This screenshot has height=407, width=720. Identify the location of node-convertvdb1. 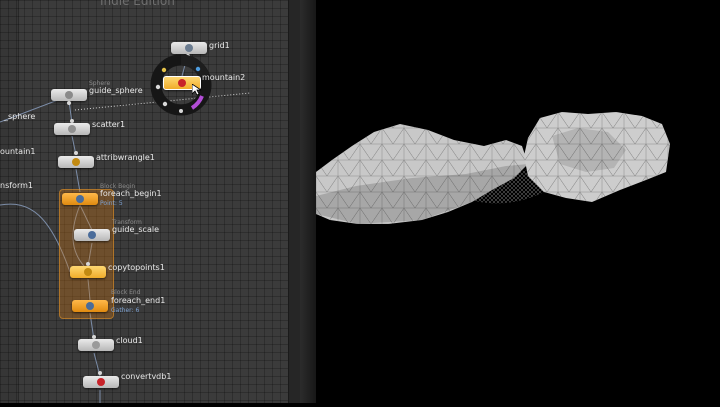
(101, 382).